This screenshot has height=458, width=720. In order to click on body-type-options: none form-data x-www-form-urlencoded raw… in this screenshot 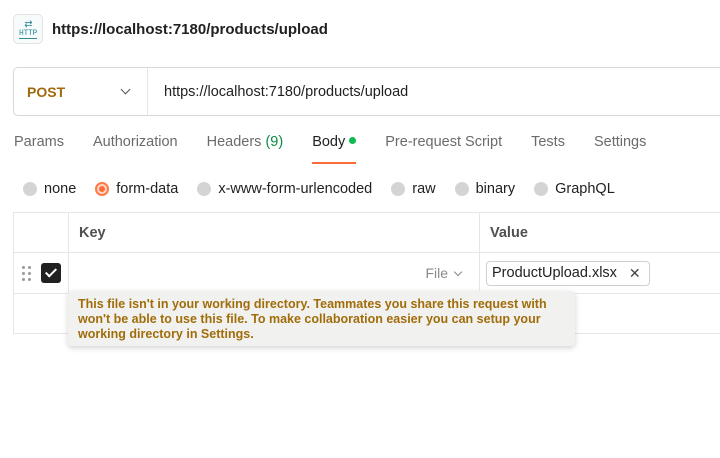, I will do `click(328, 189)`.